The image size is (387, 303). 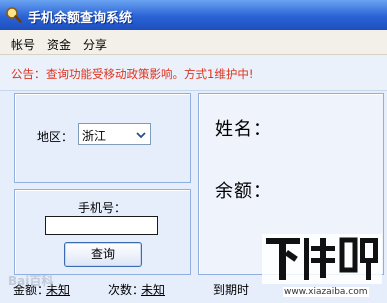 I want to click on menu-share: 分享, so click(x=95, y=44).